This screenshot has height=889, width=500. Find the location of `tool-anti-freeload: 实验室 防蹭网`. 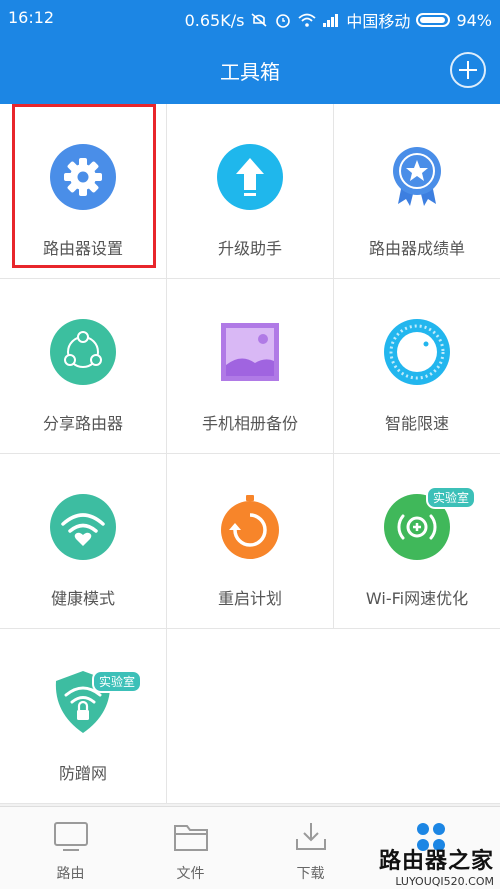

tool-anti-freeload: 实验室 防蹭网 is located at coordinates (83, 716).